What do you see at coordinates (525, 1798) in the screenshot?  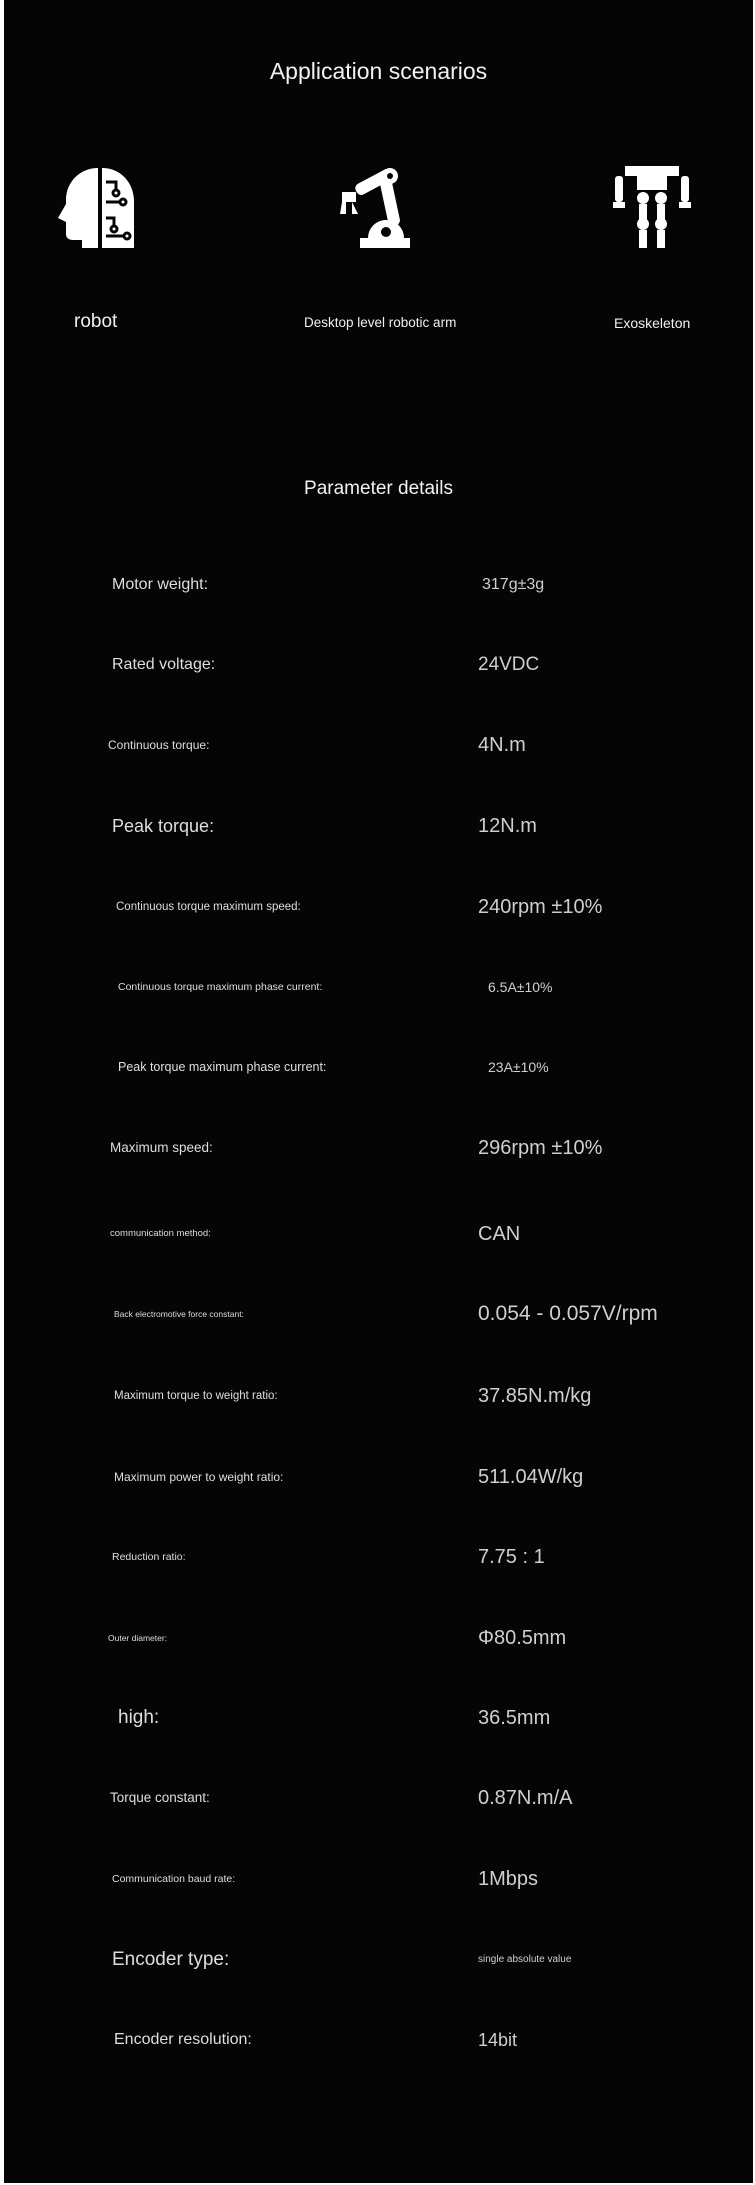 I see `param-value: 0.87N.m/A` at bounding box center [525, 1798].